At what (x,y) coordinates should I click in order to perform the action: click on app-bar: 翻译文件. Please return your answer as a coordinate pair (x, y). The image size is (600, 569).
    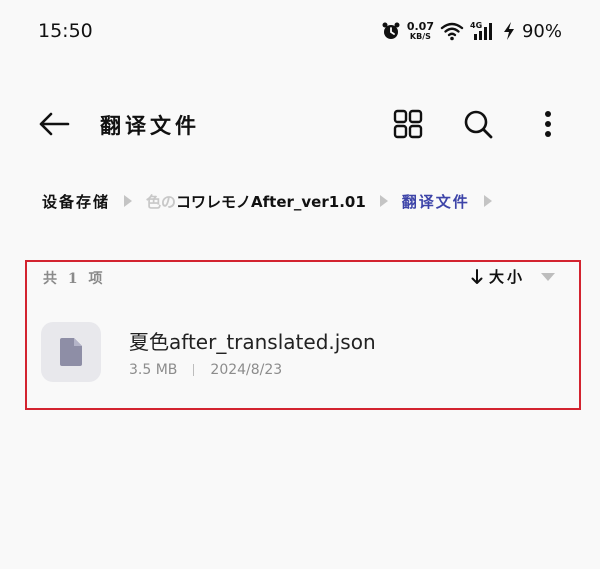
    Looking at the image, I should click on (300, 124).